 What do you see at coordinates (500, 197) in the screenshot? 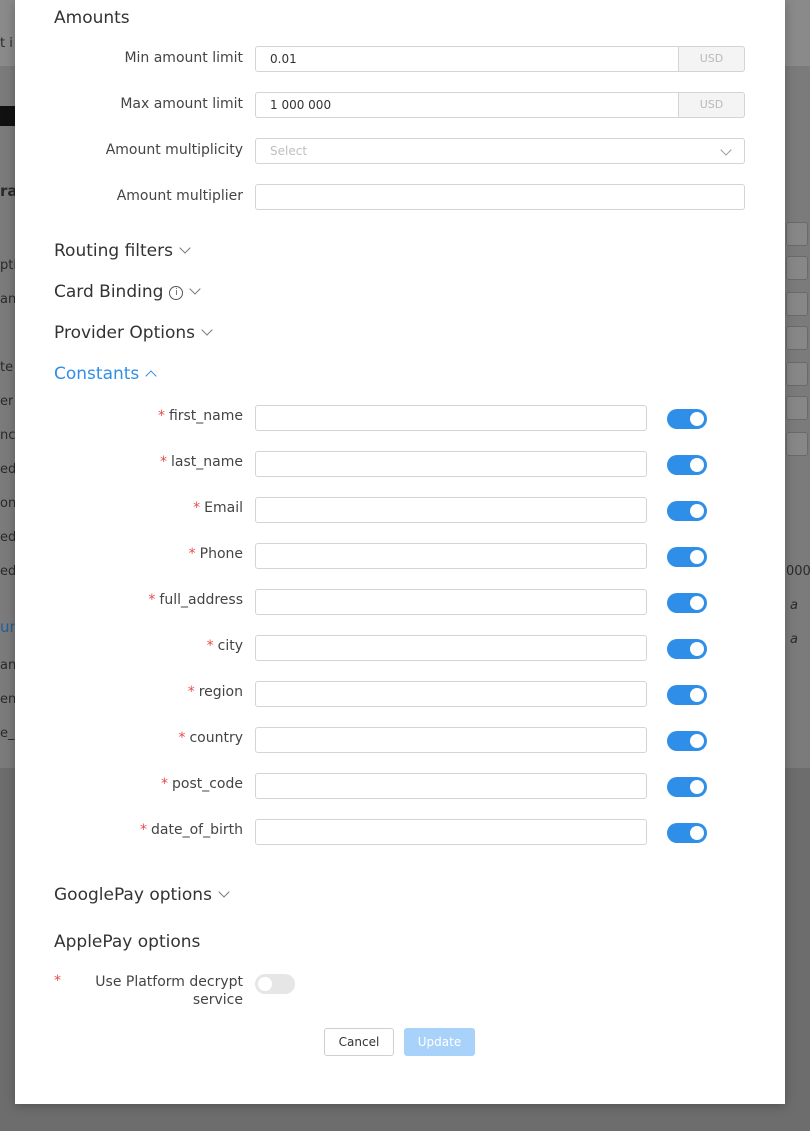
I see `amount-multiplier-input` at bounding box center [500, 197].